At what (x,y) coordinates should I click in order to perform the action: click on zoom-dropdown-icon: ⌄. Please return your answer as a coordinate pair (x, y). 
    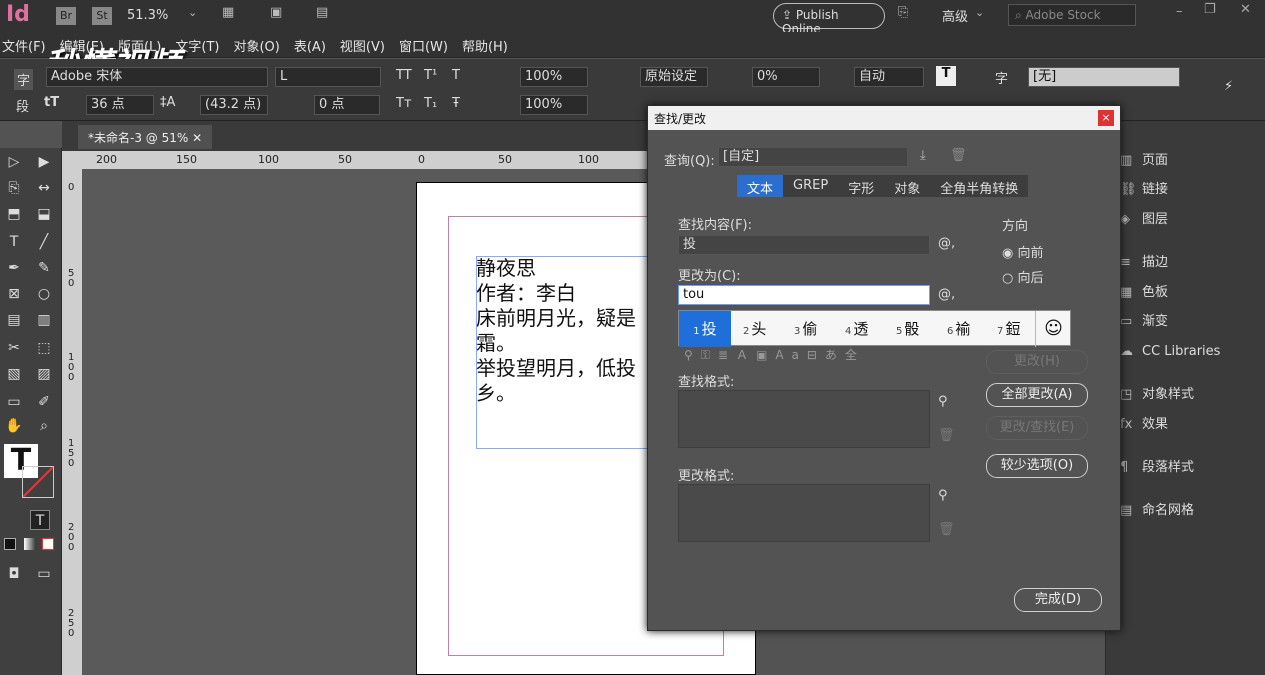
    Looking at the image, I should click on (192, 12).